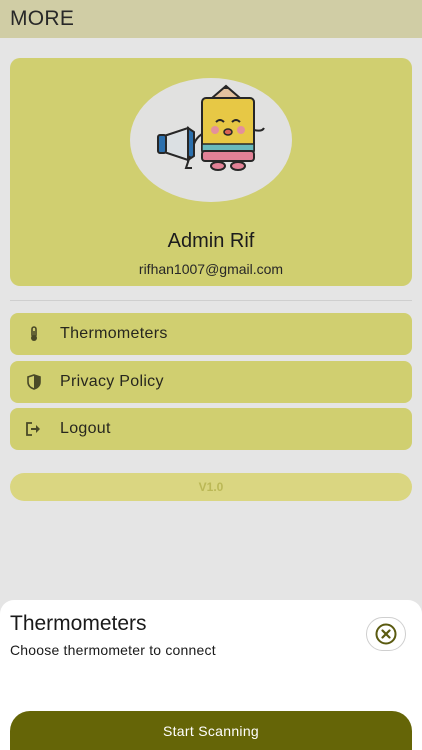 This screenshot has width=422, height=750. I want to click on sheet-title: Thermometers, so click(78, 623).